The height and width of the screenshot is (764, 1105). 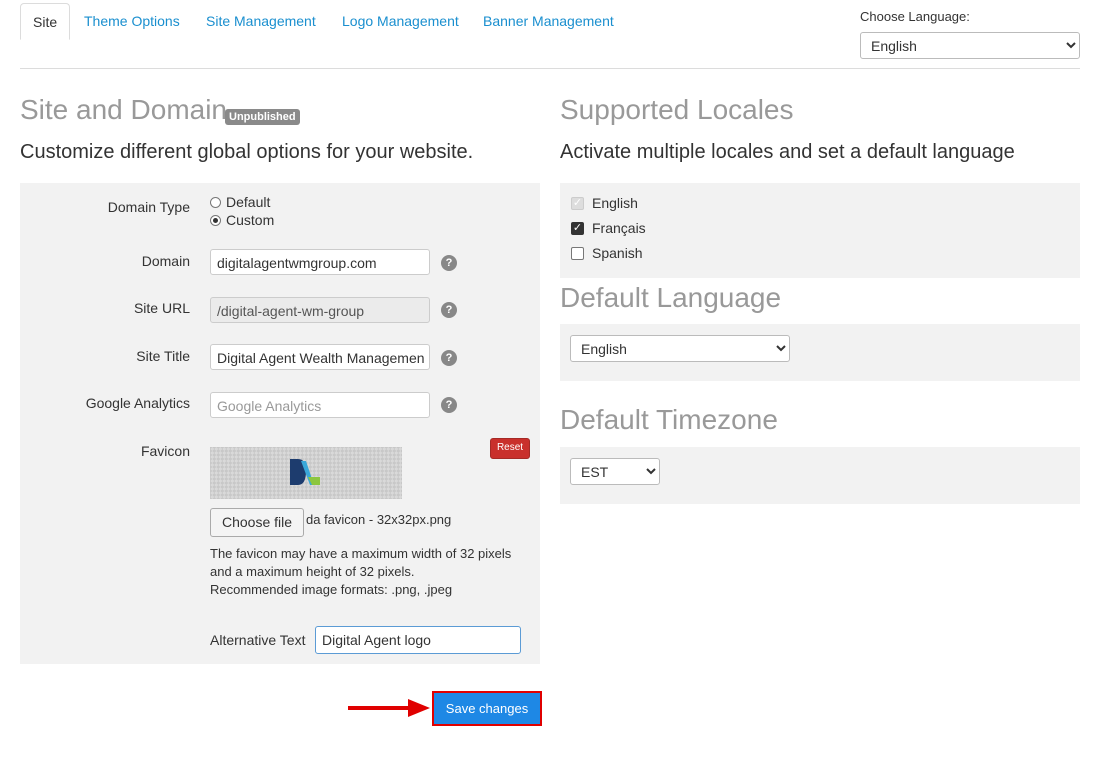 I want to click on reset-button: Reset, so click(x=510, y=448).